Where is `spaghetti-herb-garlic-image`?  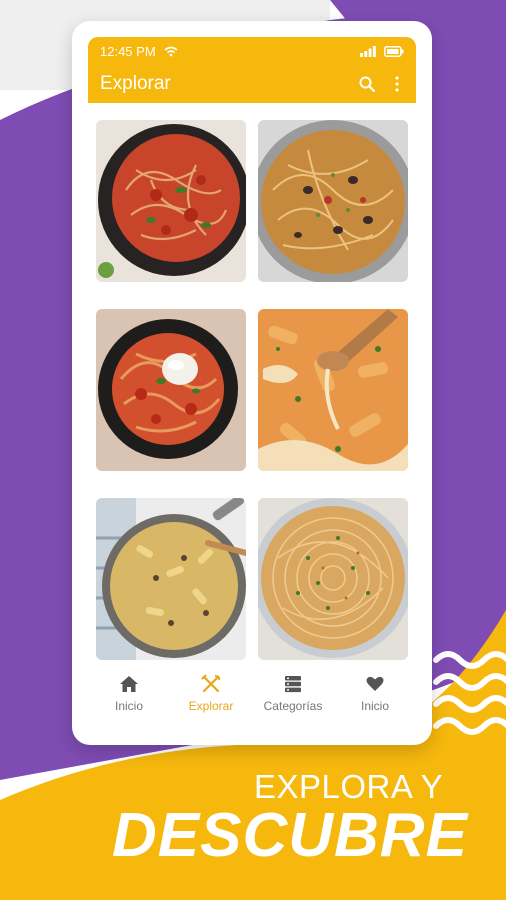
spaghetti-herb-garlic-image is located at coordinates (333, 579).